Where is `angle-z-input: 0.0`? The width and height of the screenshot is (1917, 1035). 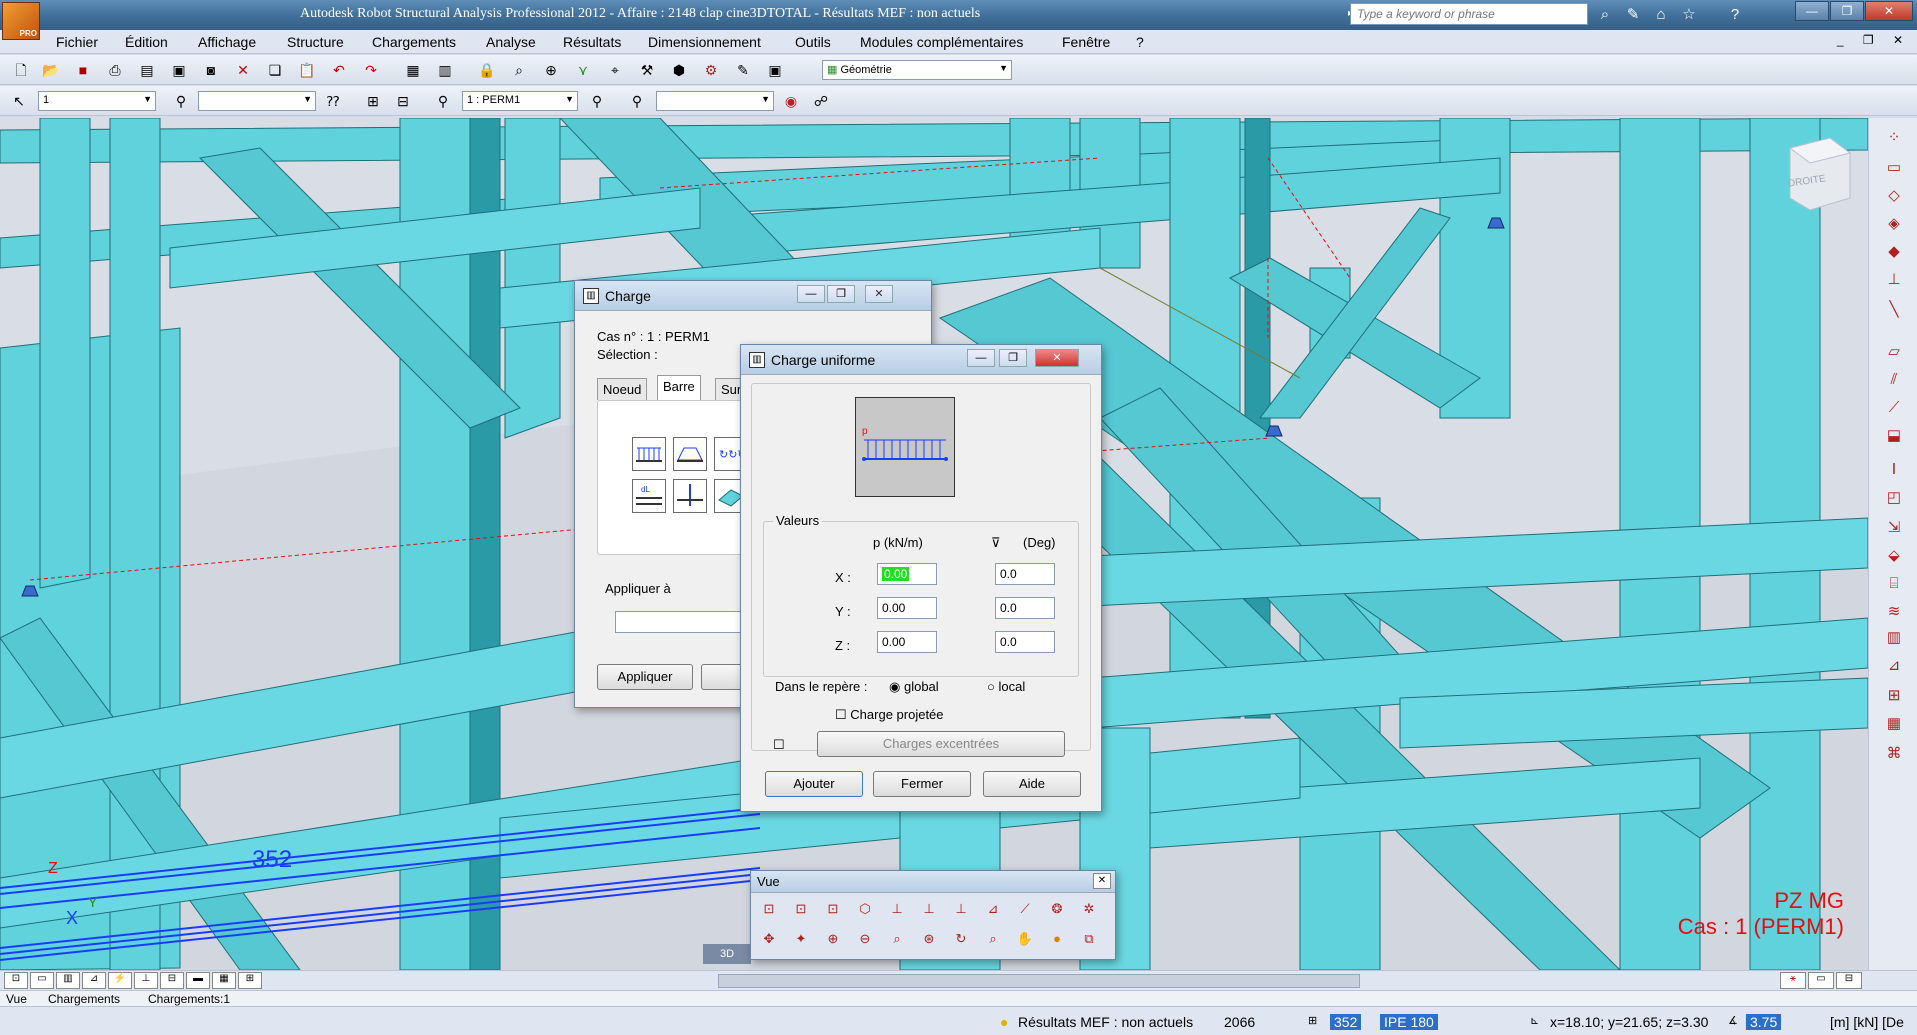 angle-z-input: 0.0 is located at coordinates (1025, 642).